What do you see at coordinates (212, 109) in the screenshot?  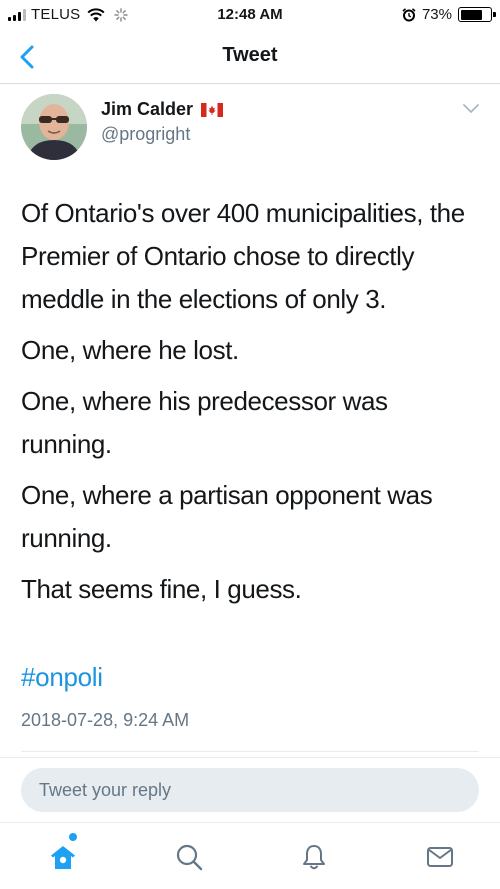 I see `canada-flag-icon` at bounding box center [212, 109].